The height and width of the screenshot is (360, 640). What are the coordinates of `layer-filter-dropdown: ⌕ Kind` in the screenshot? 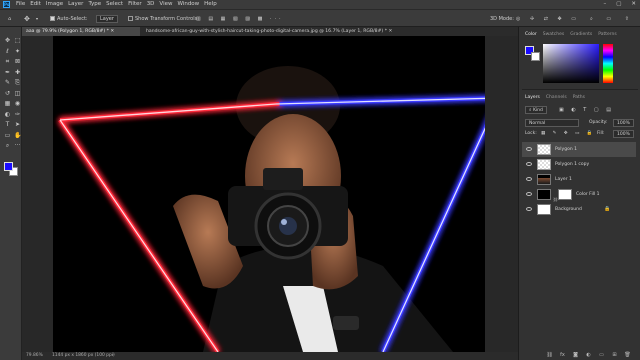 It's located at (536, 110).